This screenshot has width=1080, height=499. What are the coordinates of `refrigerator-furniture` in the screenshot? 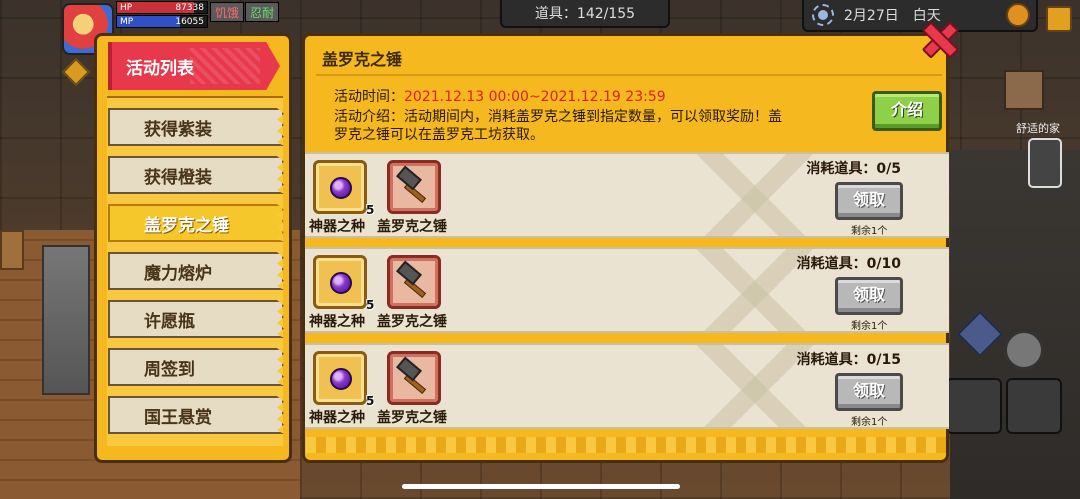 It's located at (66, 320).